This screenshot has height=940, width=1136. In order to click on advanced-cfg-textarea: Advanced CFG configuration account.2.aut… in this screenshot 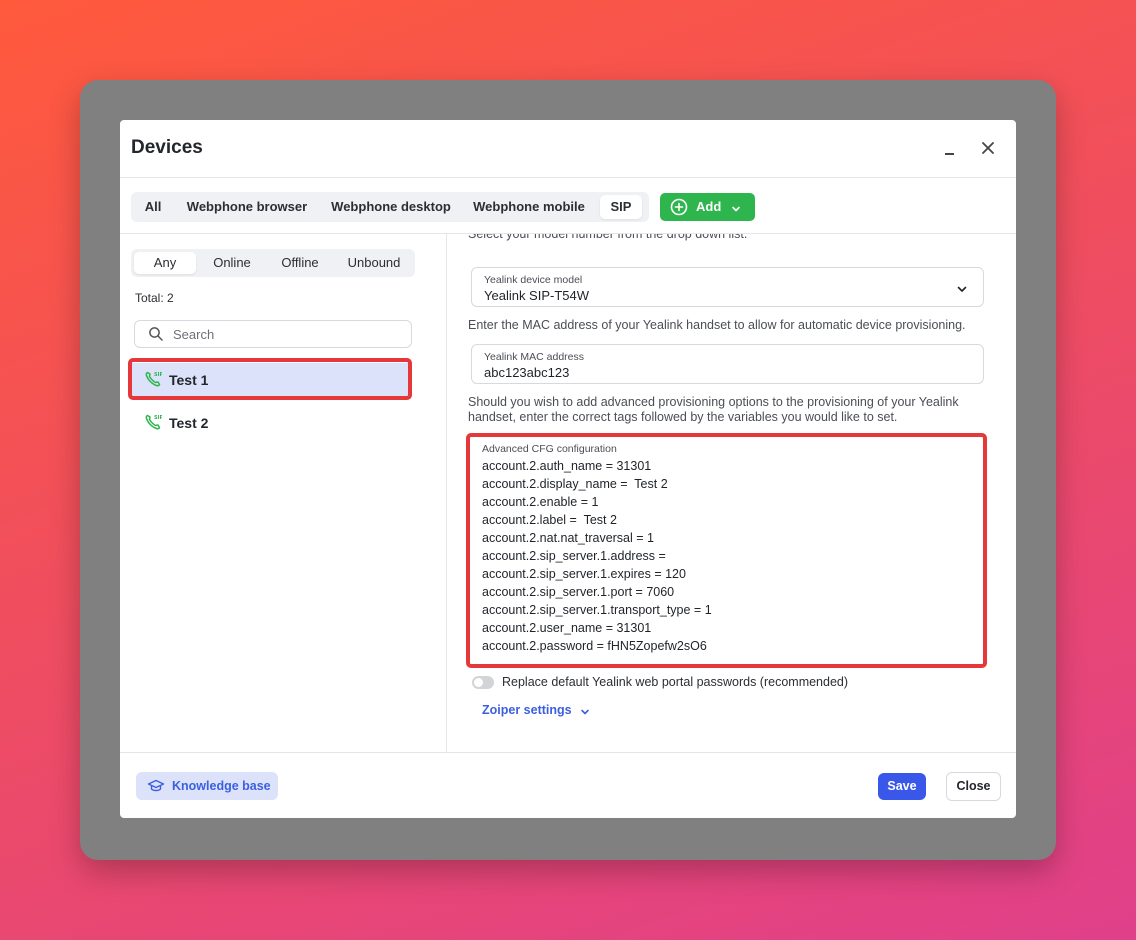, I will do `click(726, 550)`.